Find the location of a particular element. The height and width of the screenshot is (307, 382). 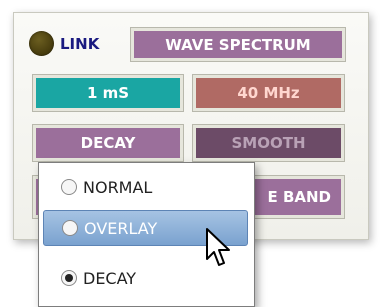

time-button: 1 mS is located at coordinates (108, 93).